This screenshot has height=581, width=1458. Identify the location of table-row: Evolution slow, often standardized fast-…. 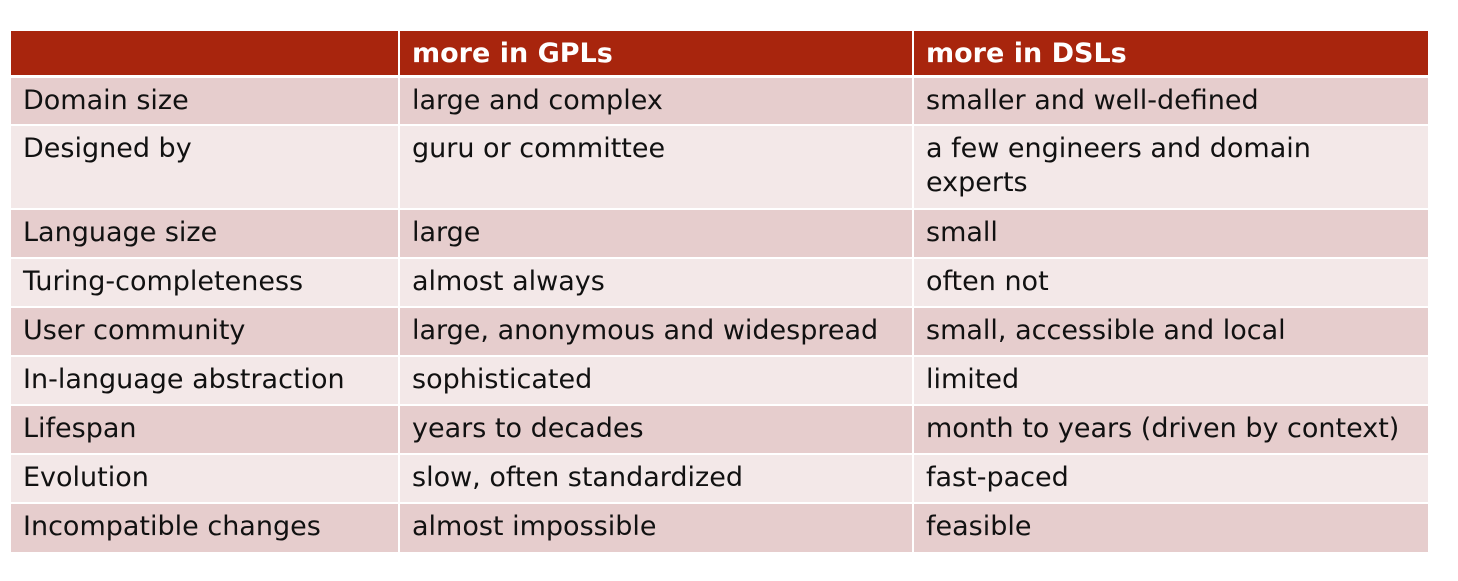
(719, 478).